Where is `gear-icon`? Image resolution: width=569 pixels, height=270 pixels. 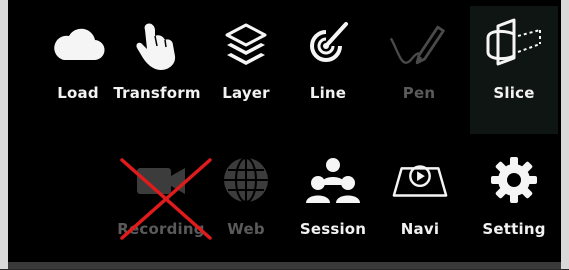
gear-icon is located at coordinates (514, 180).